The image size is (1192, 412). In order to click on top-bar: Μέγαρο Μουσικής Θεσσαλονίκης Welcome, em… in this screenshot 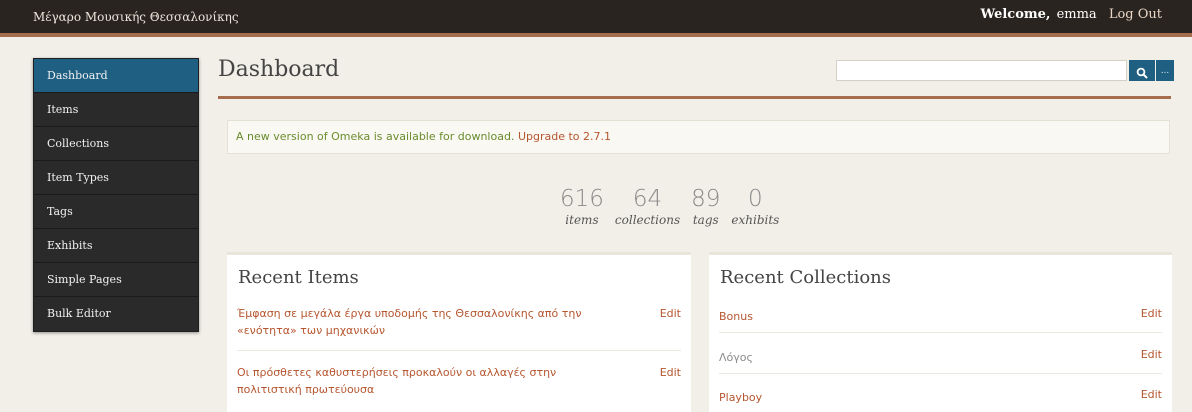, I will do `click(596, 18)`.